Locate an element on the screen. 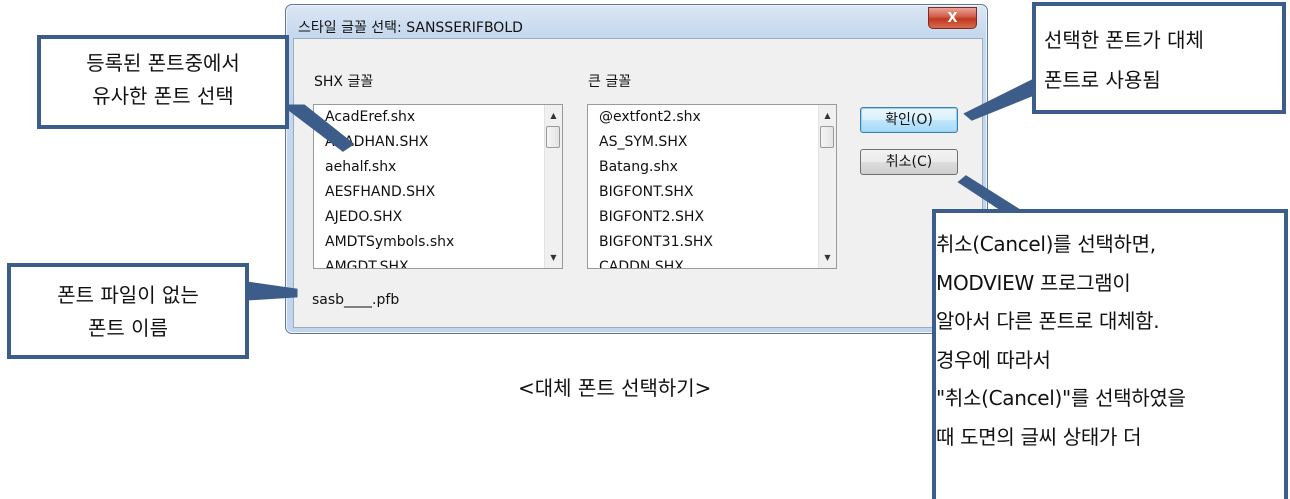 Image resolution: width=1290 pixels, height=499 pixels. list-item: ACADHAN.SHX is located at coordinates (443, 142).